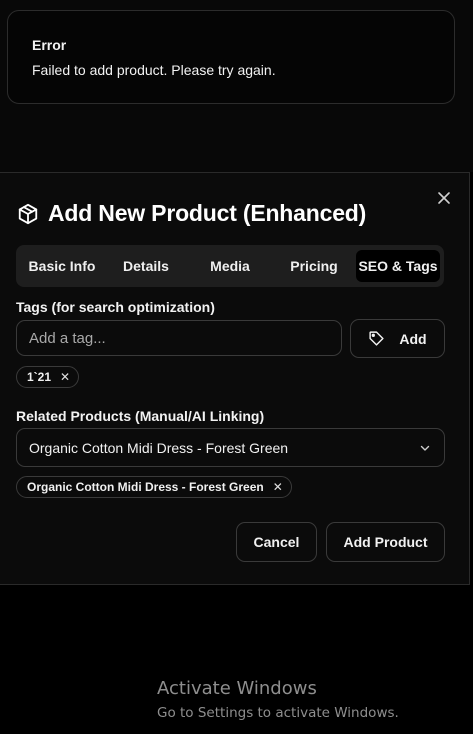 The image size is (473, 734). What do you see at coordinates (62, 266) in the screenshot?
I see `tab-basic-info: Basic Info` at bounding box center [62, 266].